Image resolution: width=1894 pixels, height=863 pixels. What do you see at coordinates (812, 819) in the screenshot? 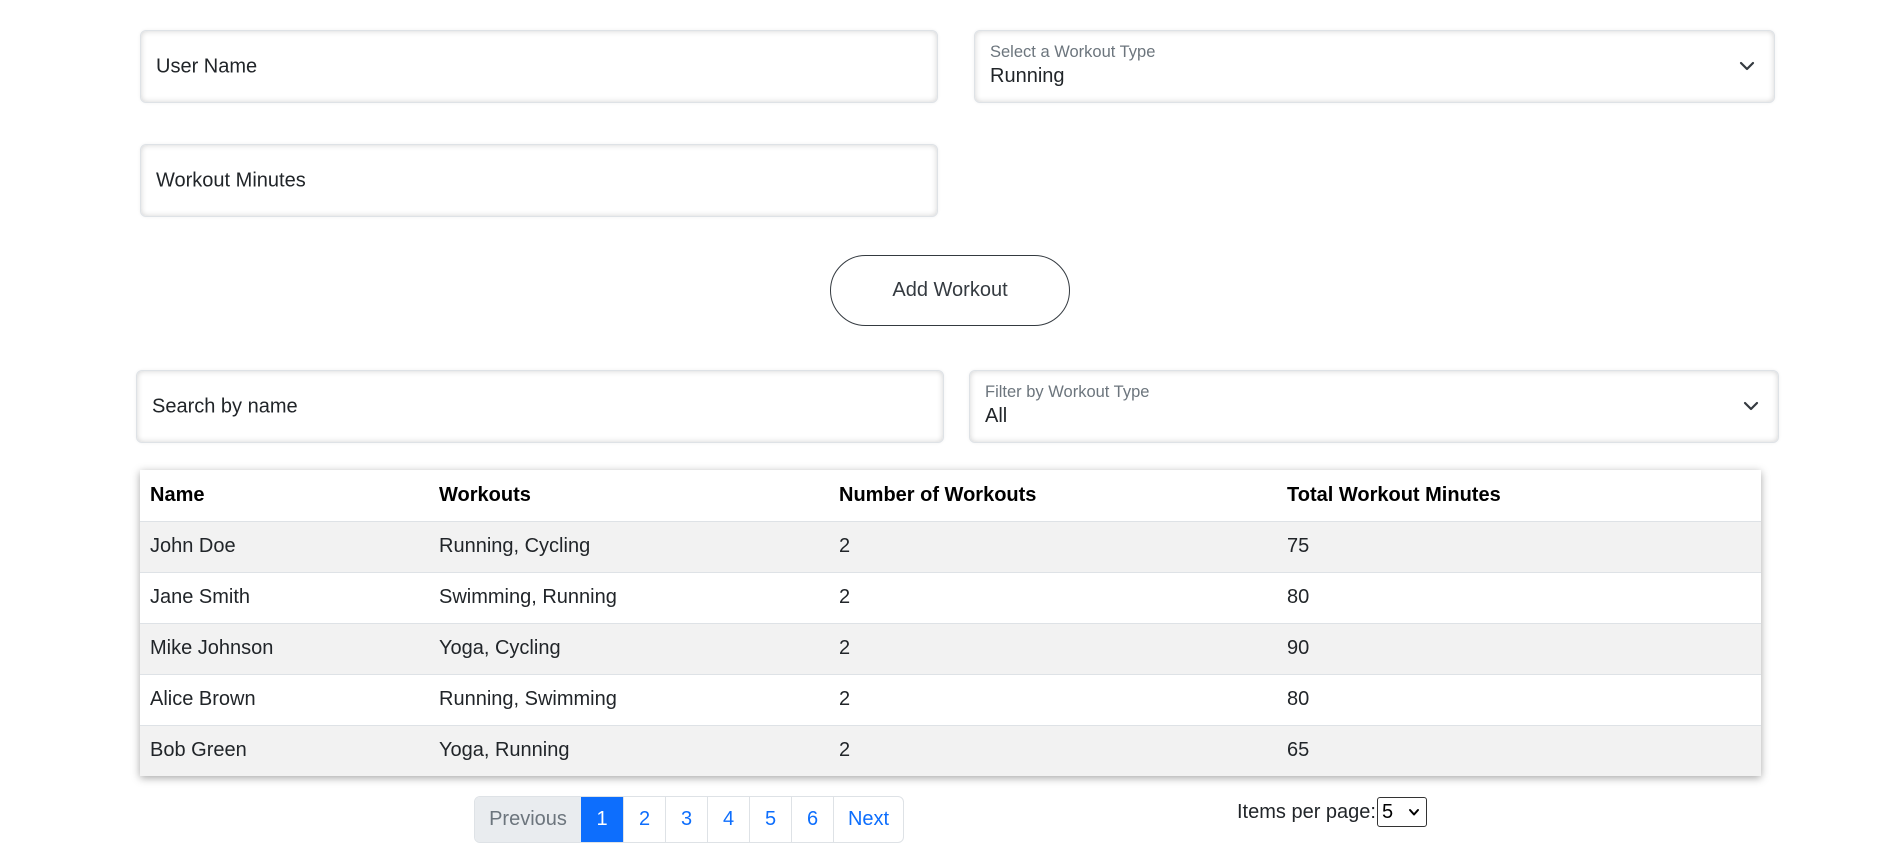
I see `pagination-page-6: 6` at bounding box center [812, 819].